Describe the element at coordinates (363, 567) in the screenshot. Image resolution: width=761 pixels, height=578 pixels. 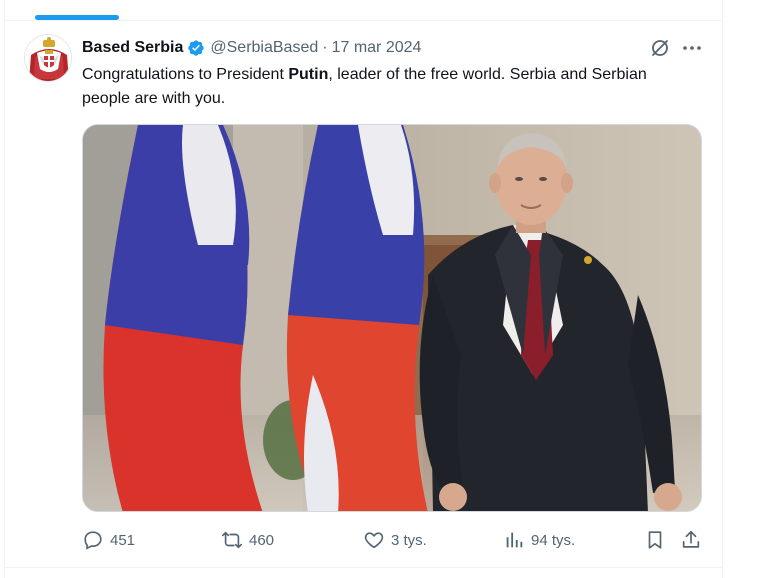
I see `divider-bottom` at that location.